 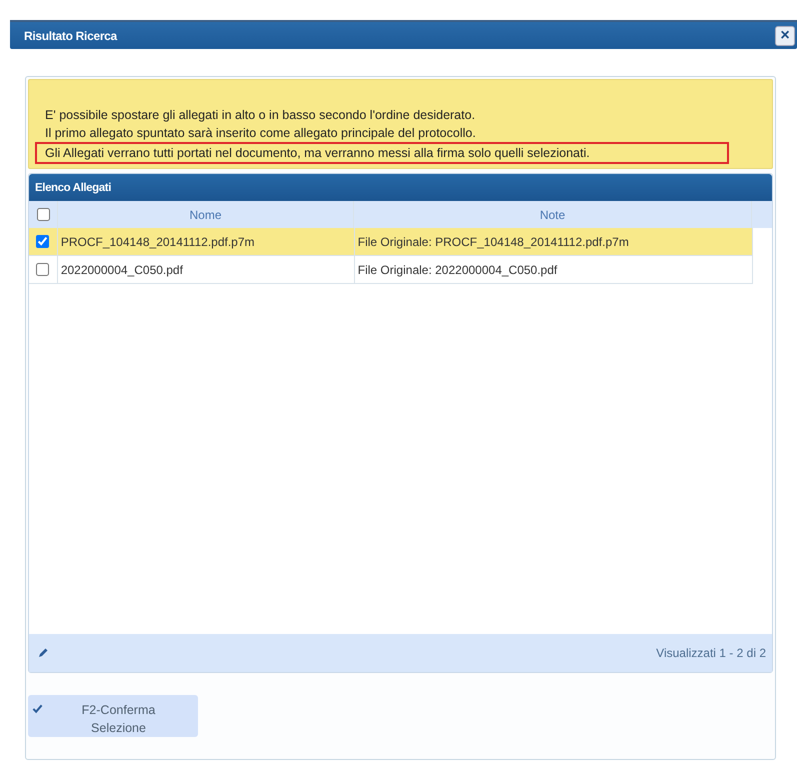 I want to click on record-count: Visualizzati 1 - 2 di 2, so click(x=711, y=653).